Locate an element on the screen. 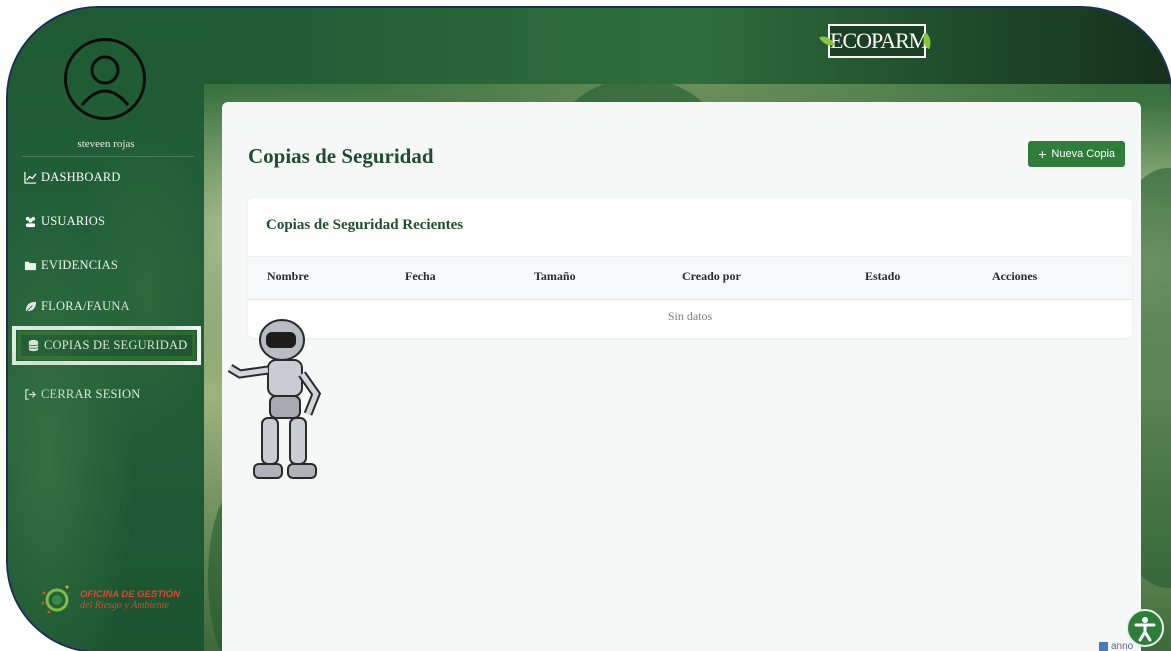 This screenshot has width=1171, height=651. sidebar-item-label: USUARIOS is located at coordinates (73, 221).